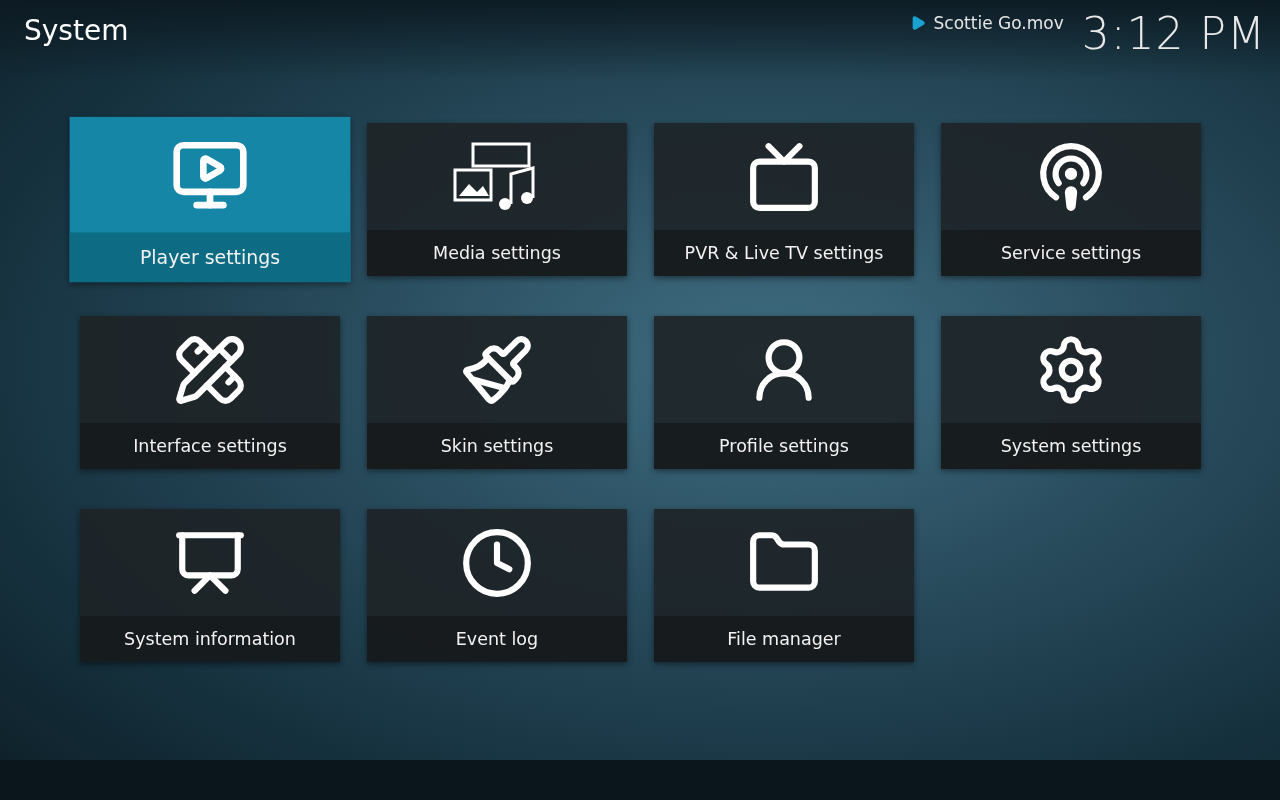 This screenshot has height=800, width=1280. I want to click on settings-tile: File manager, so click(784, 585).